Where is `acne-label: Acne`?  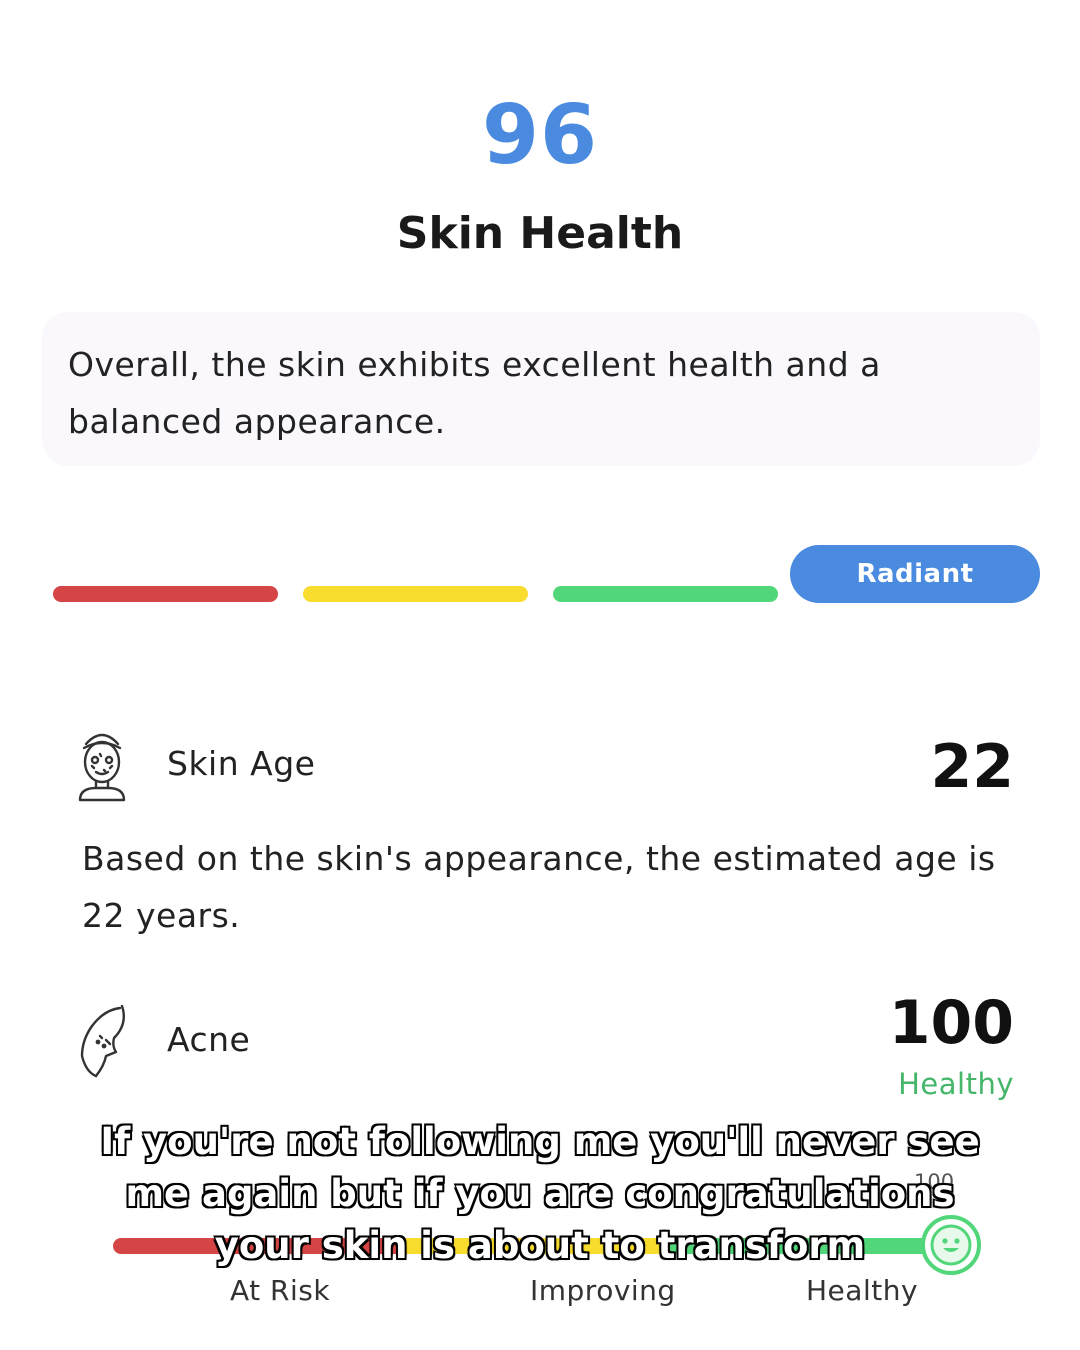
acne-label: Acne is located at coordinates (209, 1039).